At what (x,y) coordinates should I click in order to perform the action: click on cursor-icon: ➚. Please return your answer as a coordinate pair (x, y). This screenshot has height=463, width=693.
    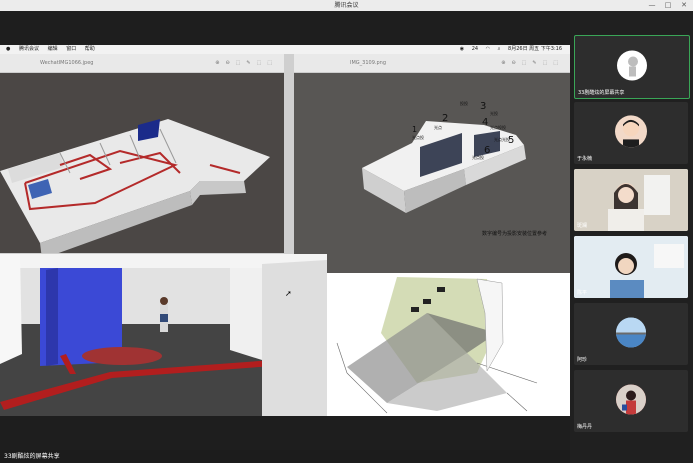
    Looking at the image, I should click on (288, 293).